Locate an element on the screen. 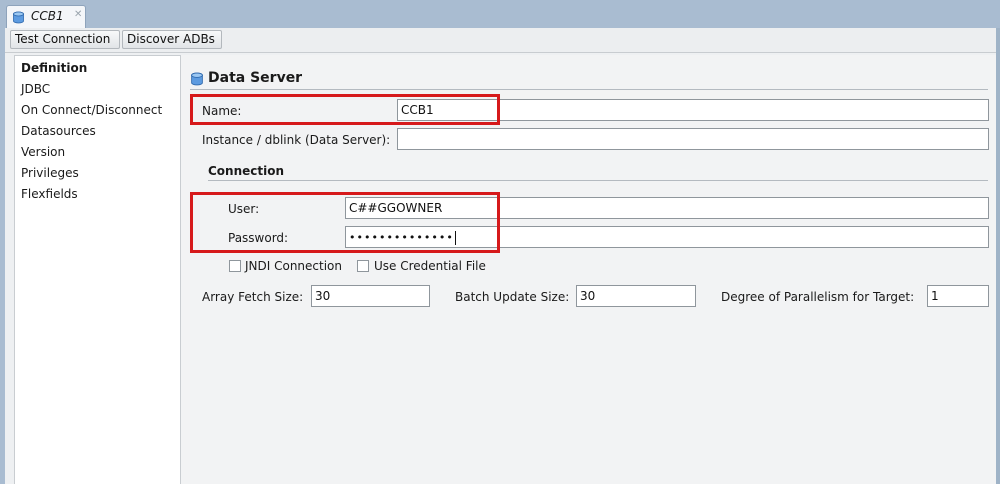 This screenshot has width=1000, height=484. sidebar-item-flexfields: Flexfields is located at coordinates (49, 194).